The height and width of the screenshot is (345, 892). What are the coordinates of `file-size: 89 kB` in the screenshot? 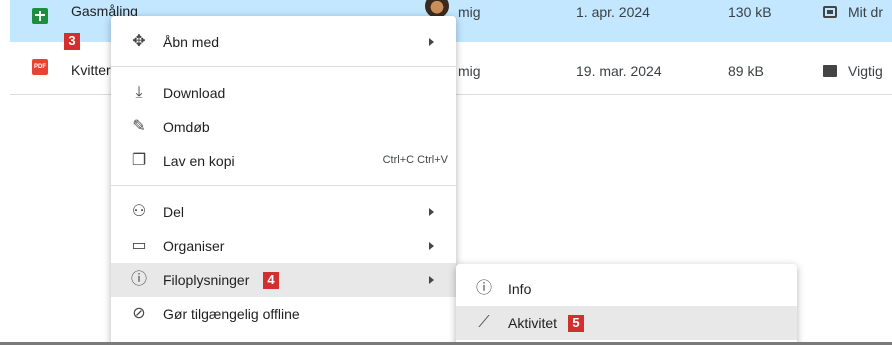 It's located at (746, 71).